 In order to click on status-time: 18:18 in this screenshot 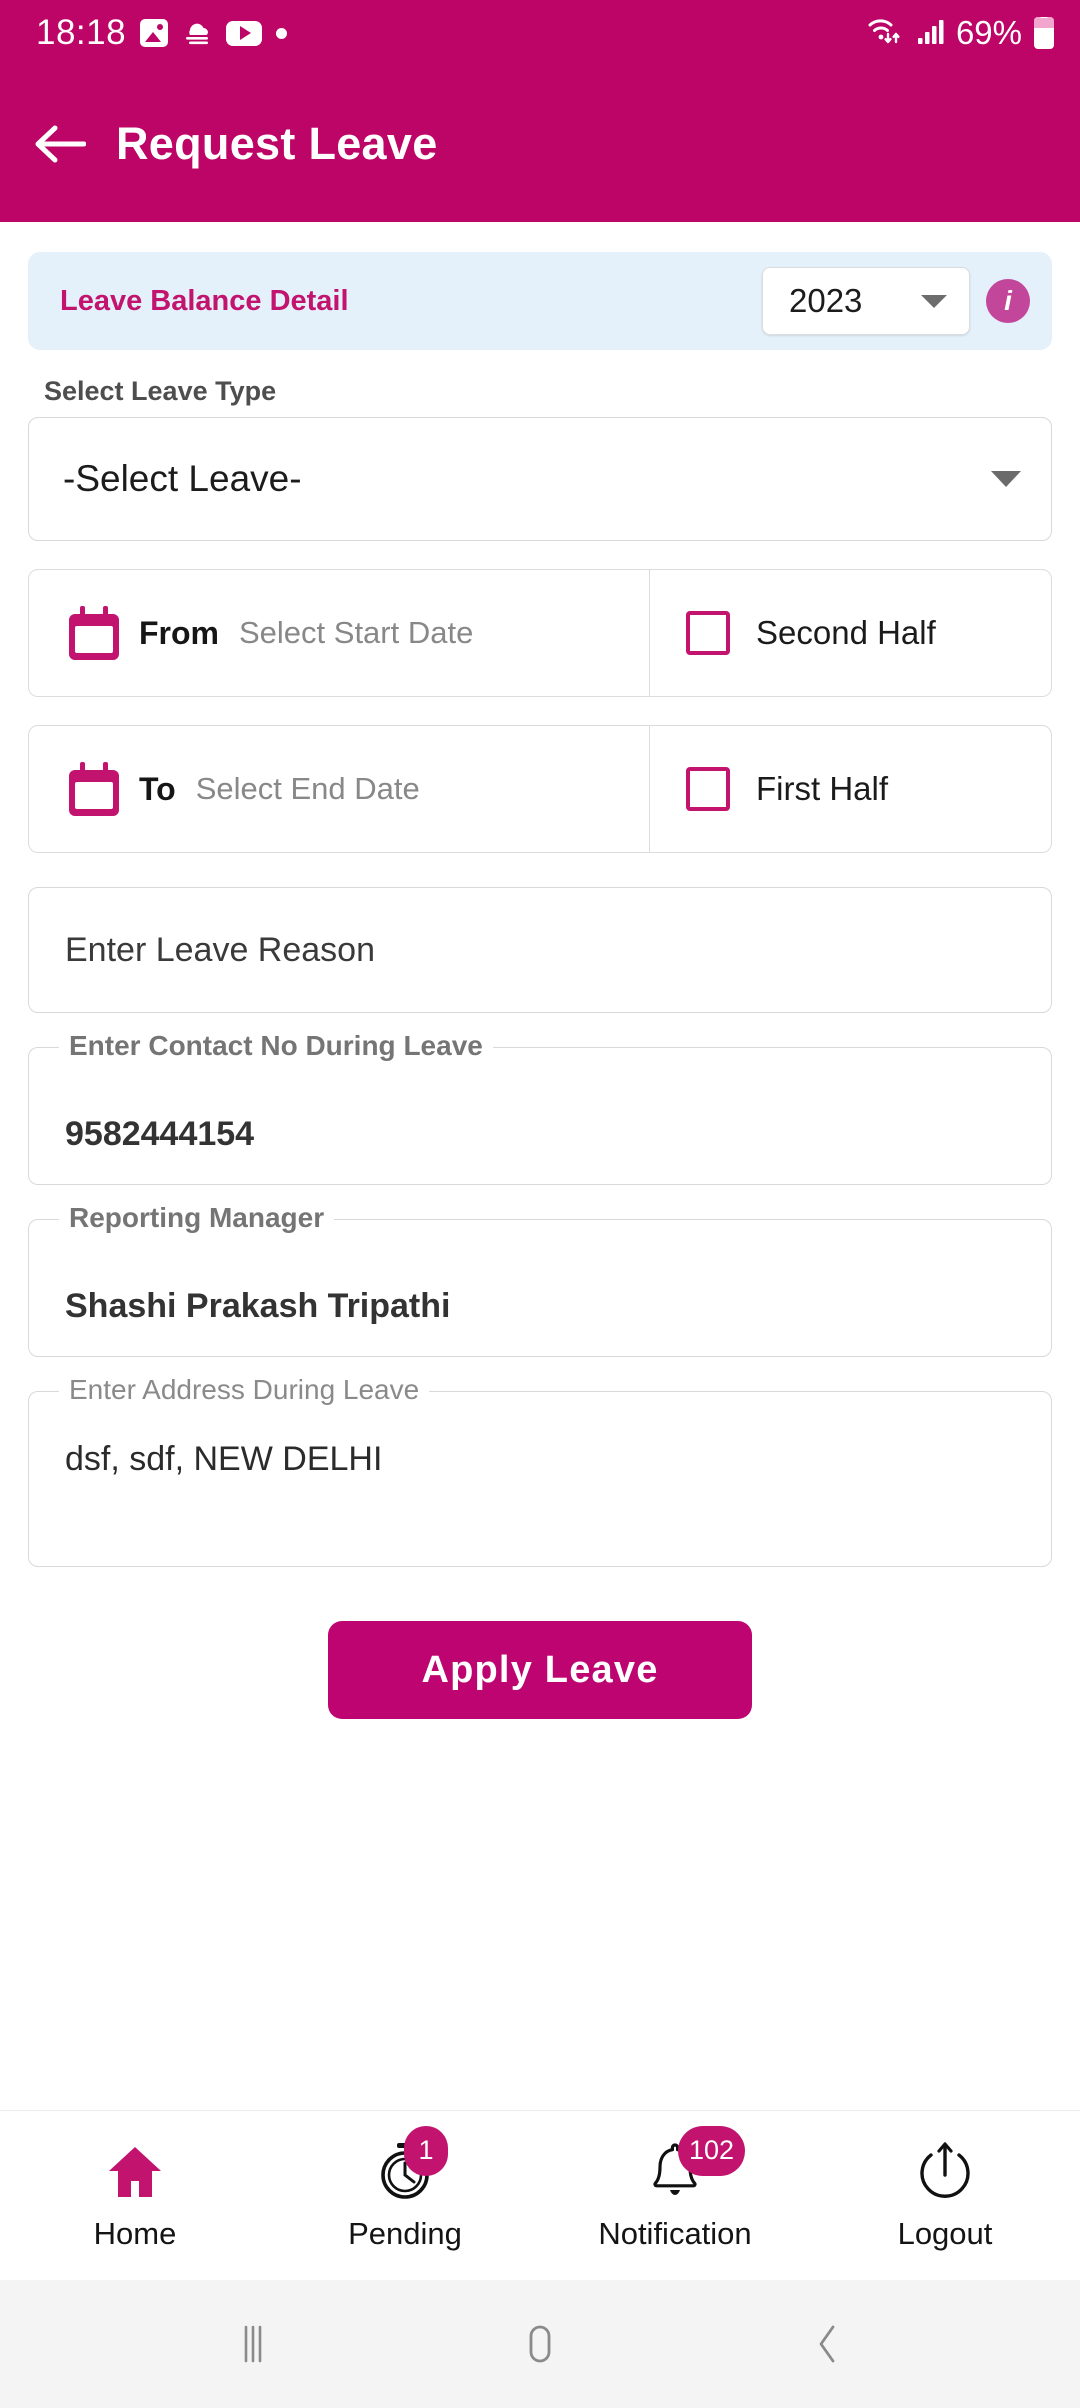, I will do `click(81, 32)`.